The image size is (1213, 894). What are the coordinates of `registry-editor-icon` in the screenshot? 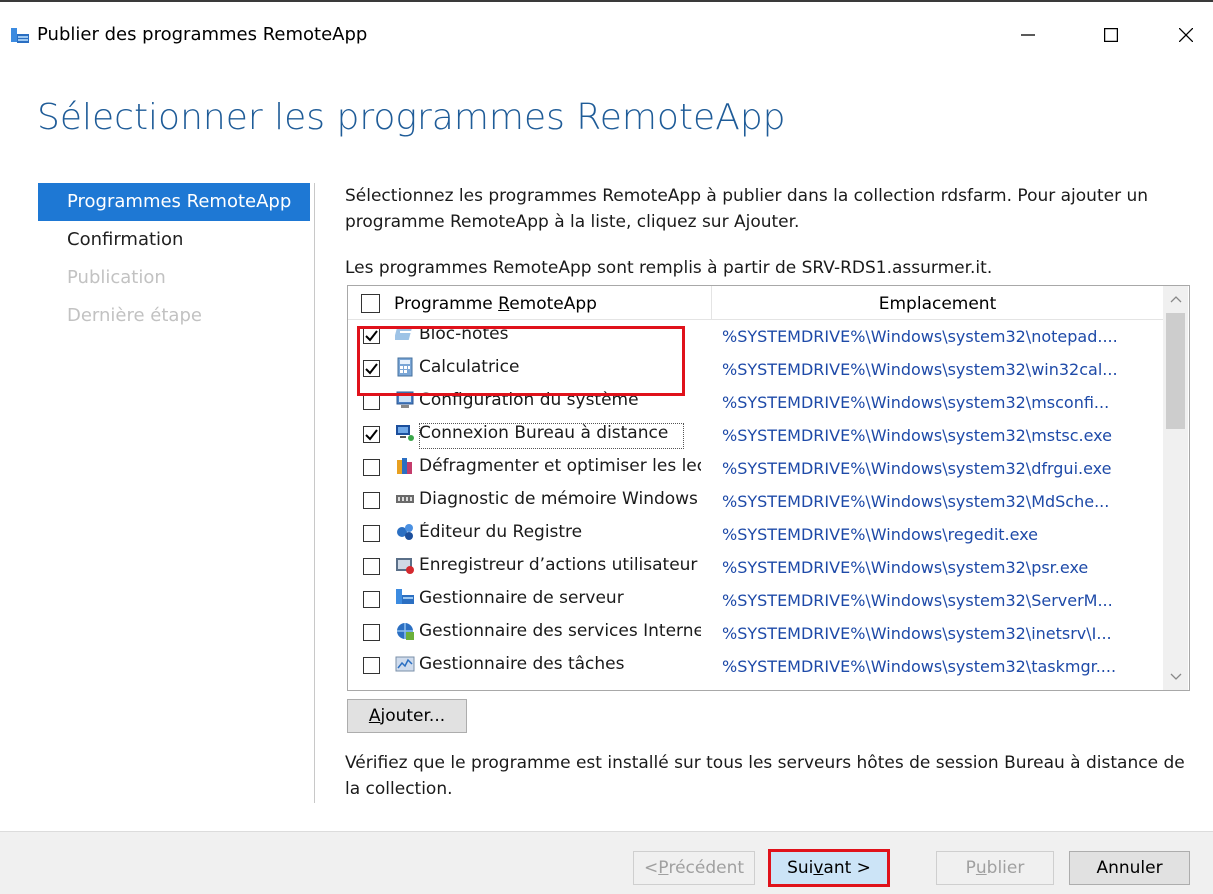 It's located at (405, 532).